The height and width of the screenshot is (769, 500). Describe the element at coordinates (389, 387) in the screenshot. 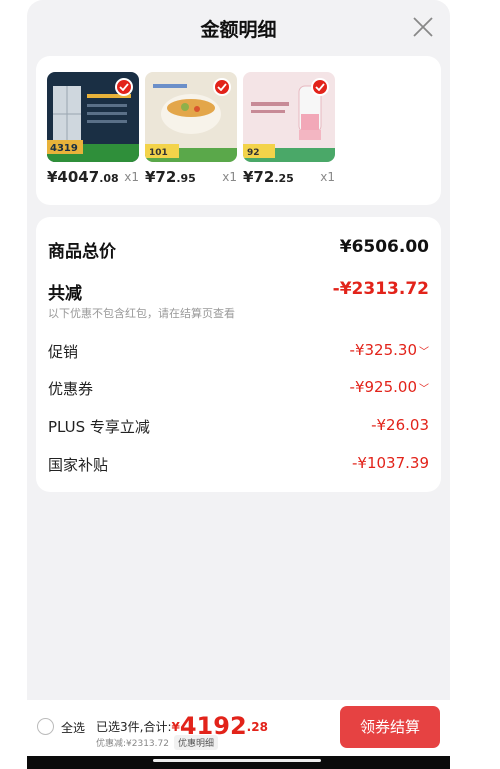

I see `coupon-value: -¥925.00 ﹀` at that location.